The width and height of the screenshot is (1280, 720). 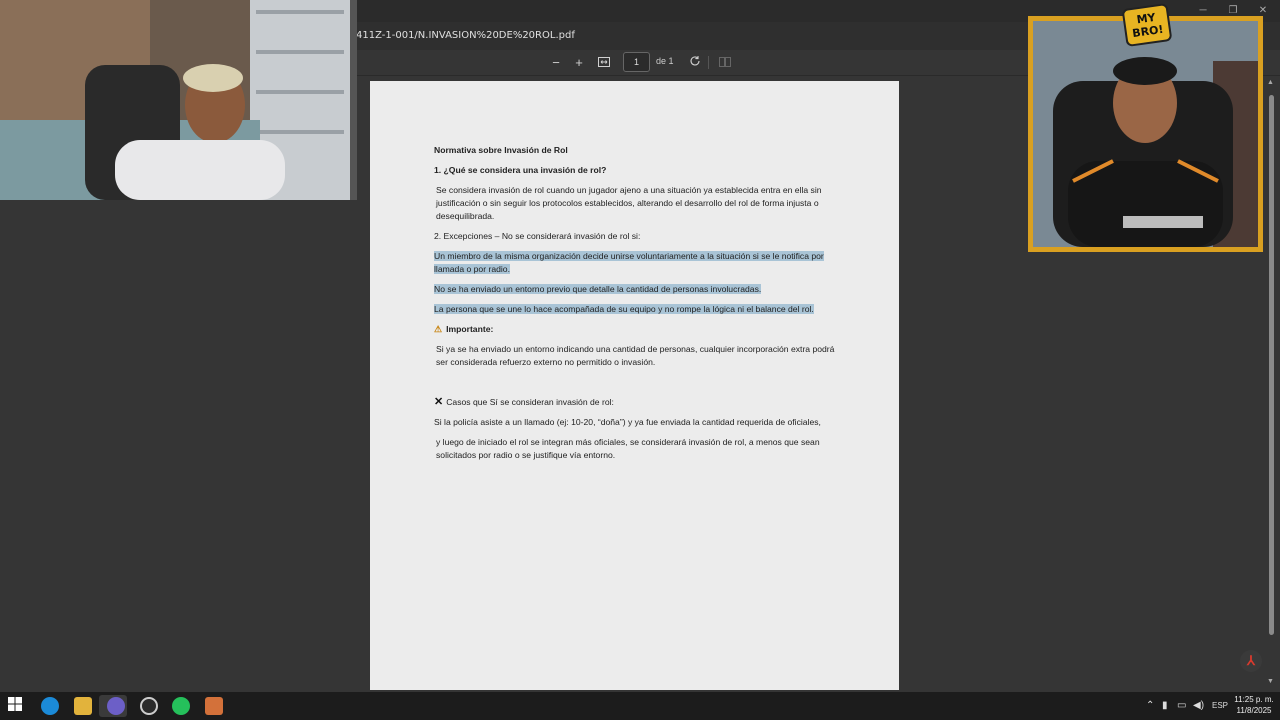 I want to click on acrobat-icon: ⅄, so click(x=1251, y=661).